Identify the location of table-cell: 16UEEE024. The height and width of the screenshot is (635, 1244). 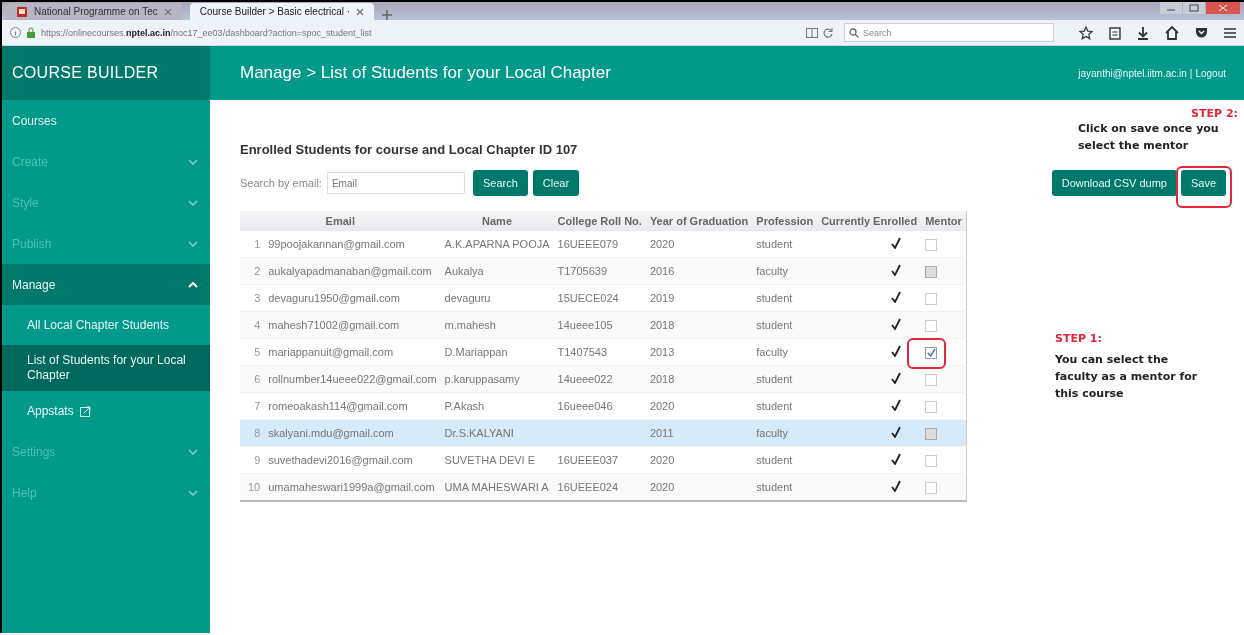
(588, 487).